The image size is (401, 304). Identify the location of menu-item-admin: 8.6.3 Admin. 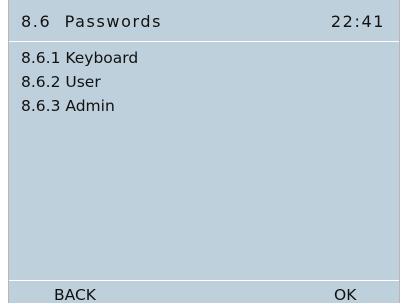
(79, 106).